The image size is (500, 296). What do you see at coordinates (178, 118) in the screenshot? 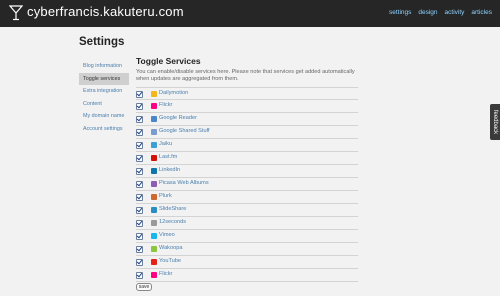
I see `service-name: Google Reader` at bounding box center [178, 118].